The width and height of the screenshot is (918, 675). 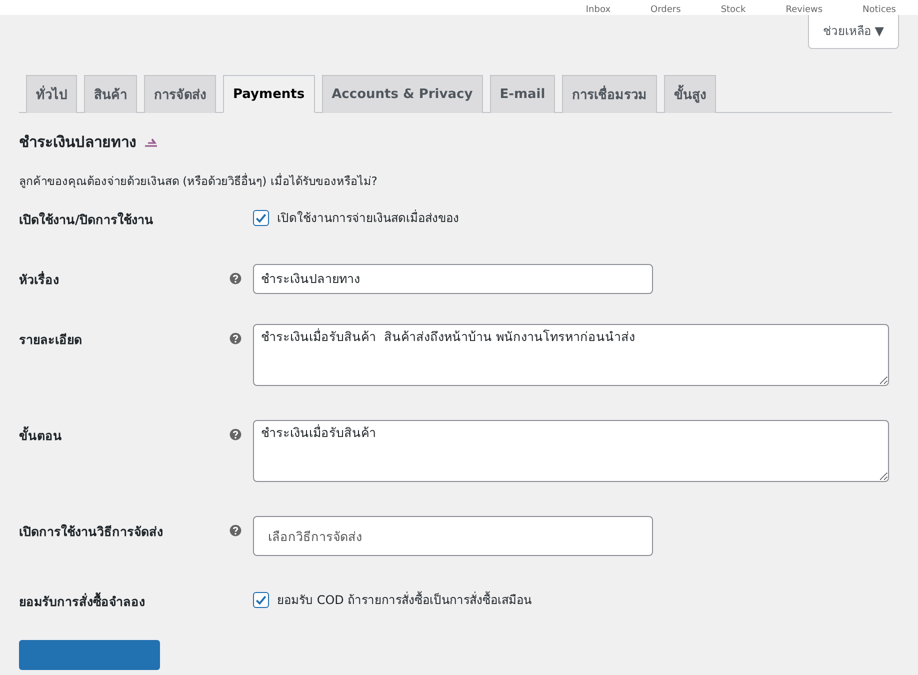 What do you see at coordinates (110, 94) in the screenshot?
I see `settings-tab: สินค้า` at bounding box center [110, 94].